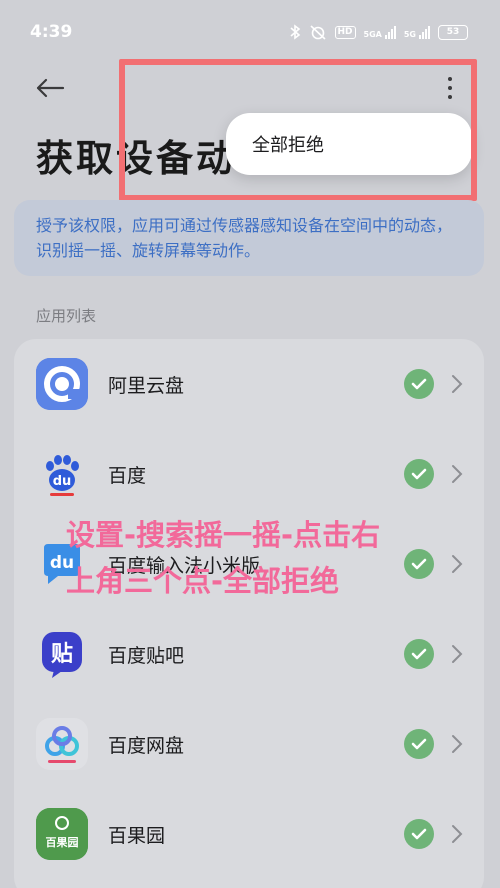  What do you see at coordinates (146, 385) in the screenshot?
I see `app-name: 阿里云盘` at bounding box center [146, 385].